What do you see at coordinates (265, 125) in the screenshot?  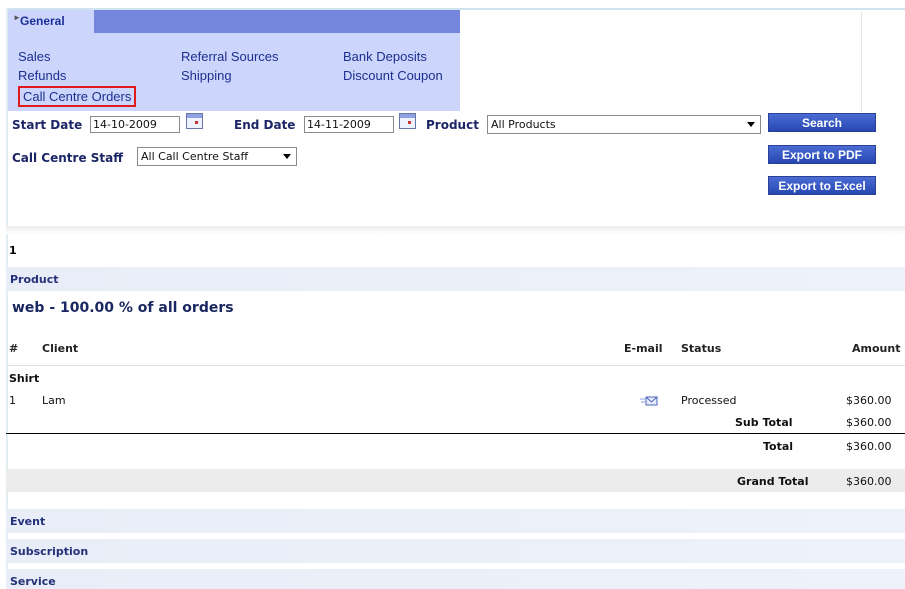 I see `end-date-label: End Date` at bounding box center [265, 125].